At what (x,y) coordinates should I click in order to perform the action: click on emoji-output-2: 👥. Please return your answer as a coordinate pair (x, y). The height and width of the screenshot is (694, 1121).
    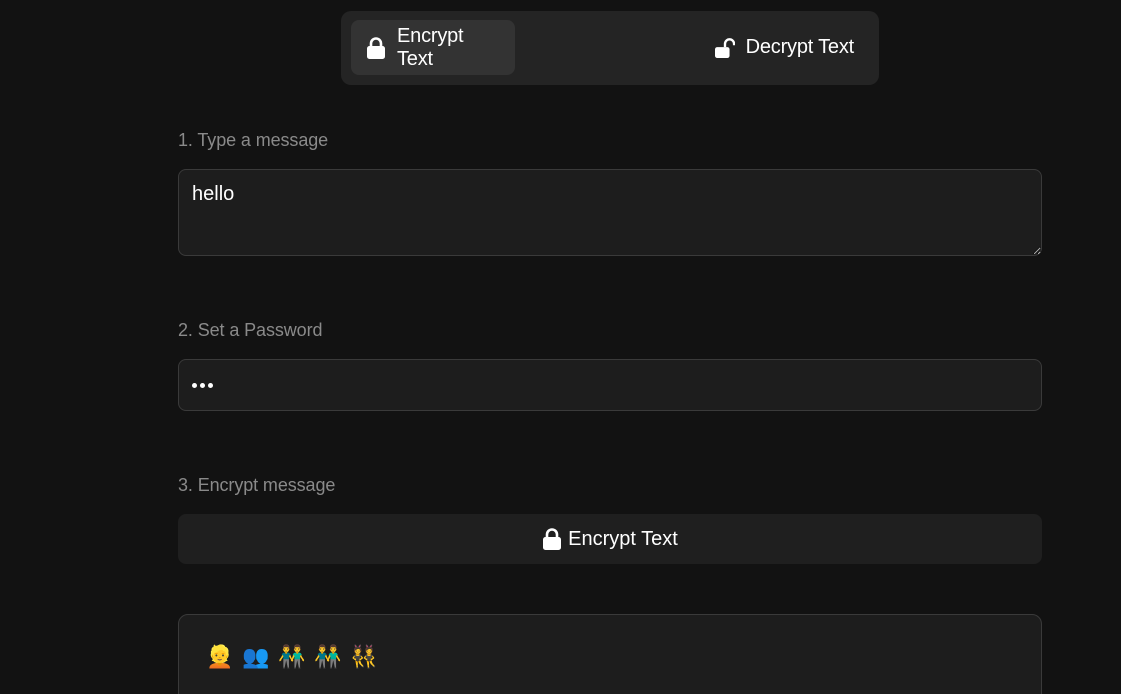
    Looking at the image, I should click on (256, 656).